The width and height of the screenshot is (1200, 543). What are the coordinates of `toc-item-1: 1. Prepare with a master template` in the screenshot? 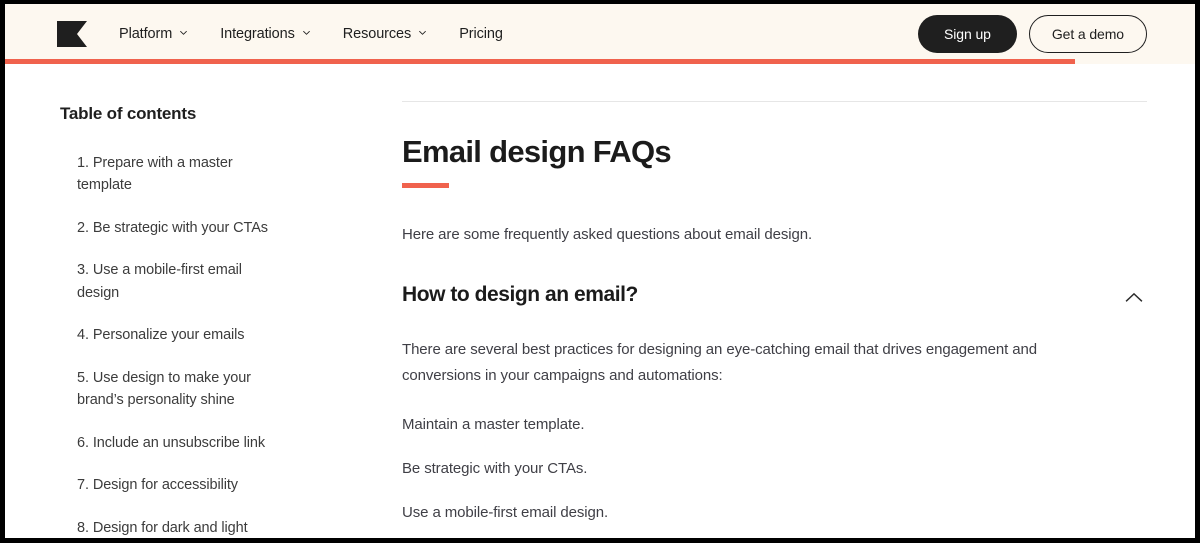 It's located at (167, 174).